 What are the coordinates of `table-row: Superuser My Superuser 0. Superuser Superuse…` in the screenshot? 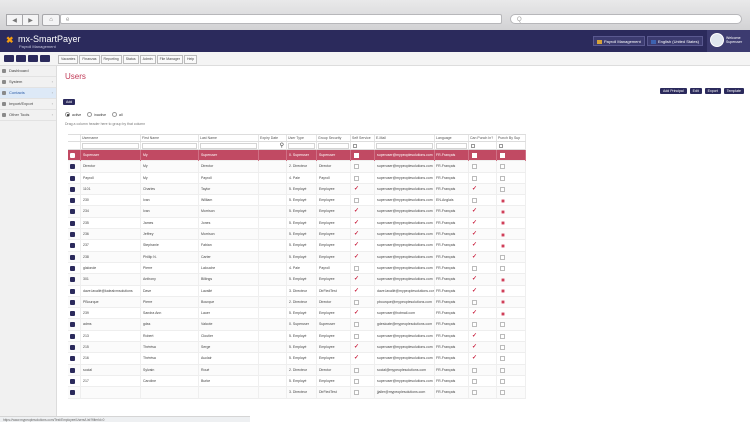 It's located at (297, 156).